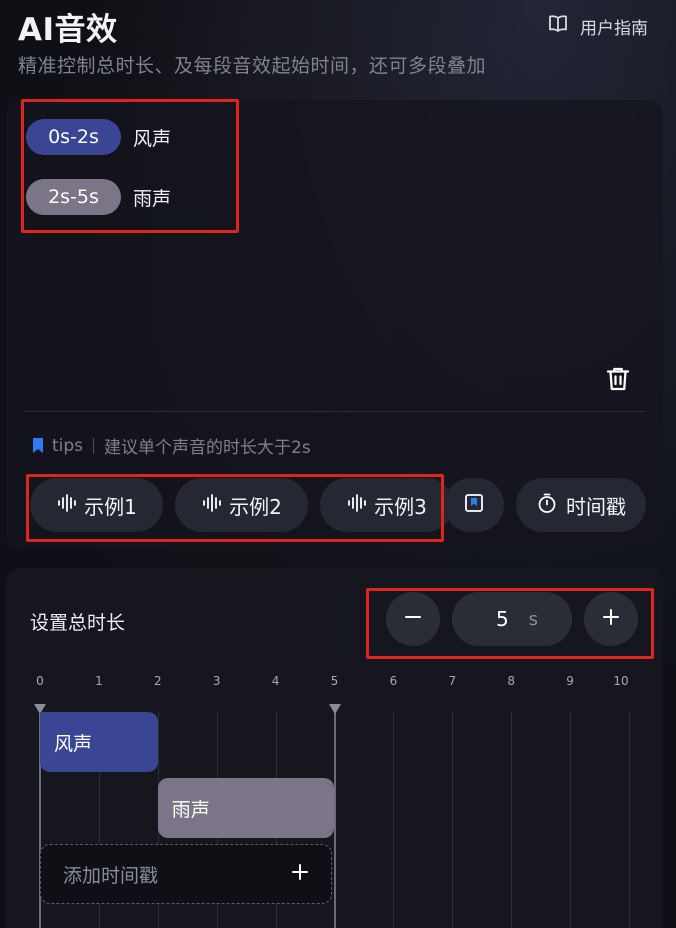 The height and width of the screenshot is (928, 676). I want to click on timeline-tick-label: 6, so click(393, 681).